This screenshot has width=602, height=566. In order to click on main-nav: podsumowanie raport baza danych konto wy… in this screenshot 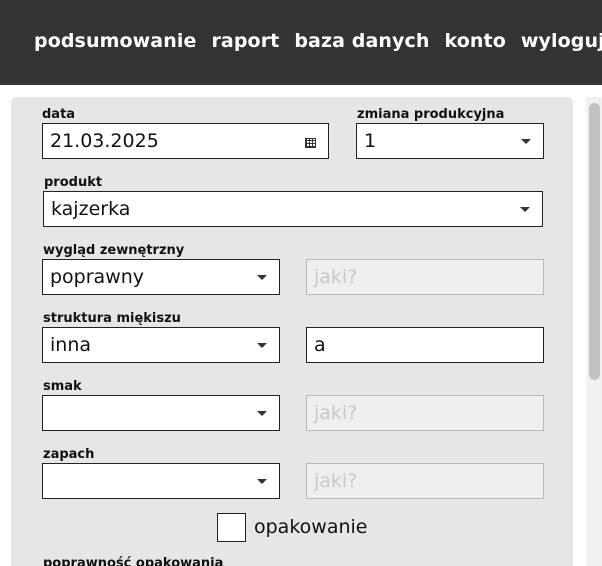, I will do `click(318, 41)`.